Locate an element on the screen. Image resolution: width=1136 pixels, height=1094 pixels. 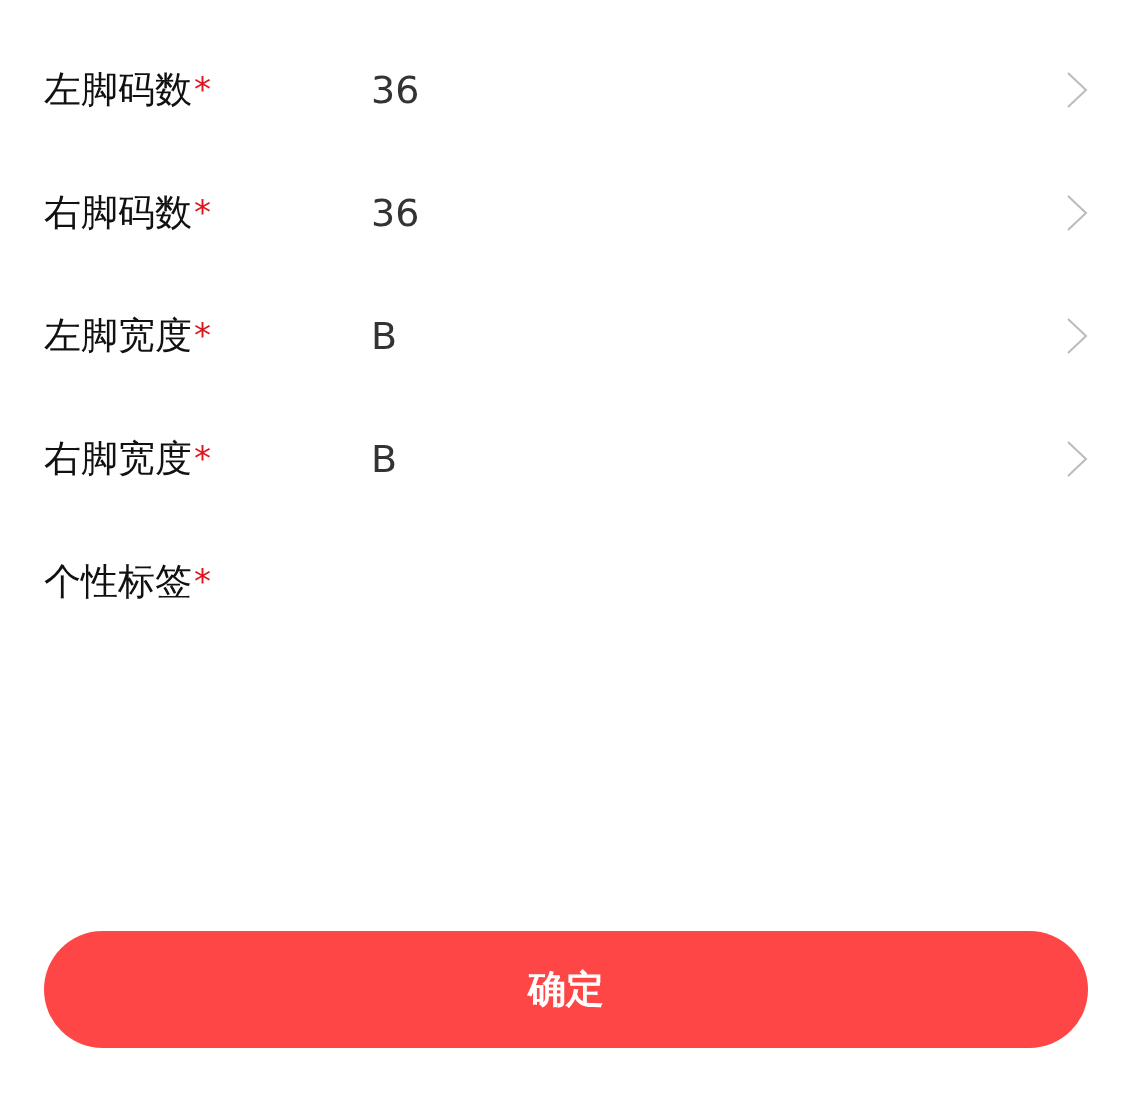
field-label: 左脚码数 is located at coordinates (118, 89).